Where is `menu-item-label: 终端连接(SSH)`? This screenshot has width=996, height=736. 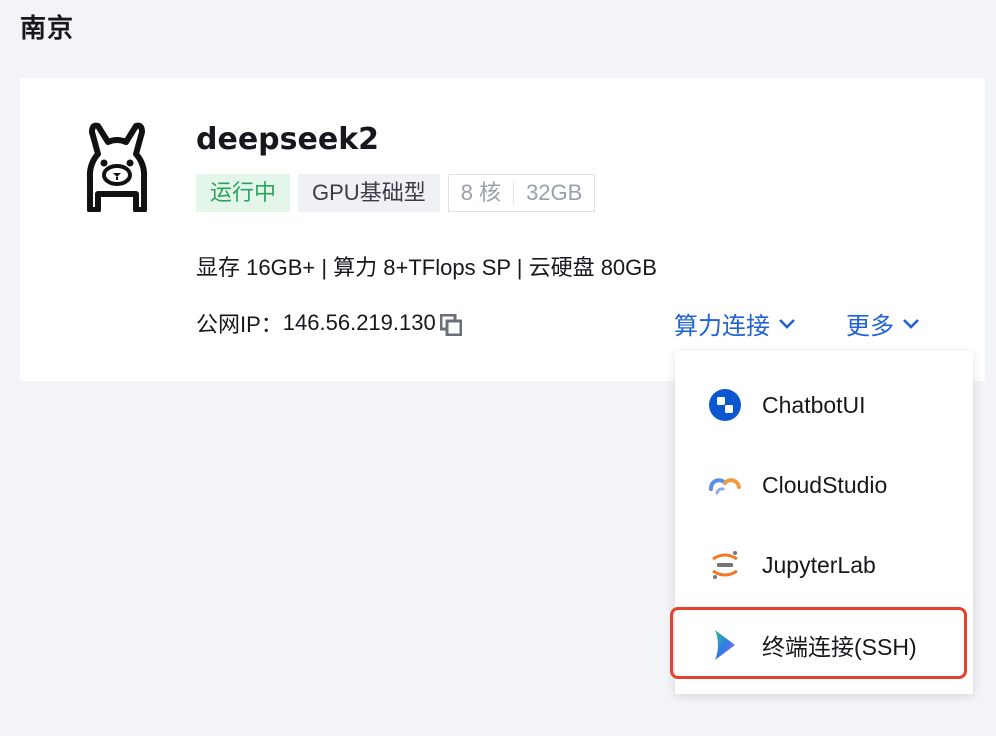 menu-item-label: 终端连接(SSH) is located at coordinates (839, 647).